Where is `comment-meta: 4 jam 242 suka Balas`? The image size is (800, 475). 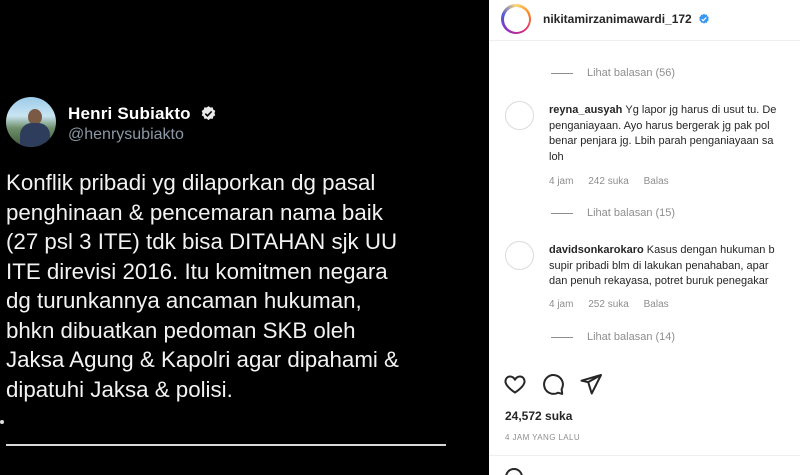
comment-meta: 4 jam 242 suka Balas is located at coordinates (615, 181).